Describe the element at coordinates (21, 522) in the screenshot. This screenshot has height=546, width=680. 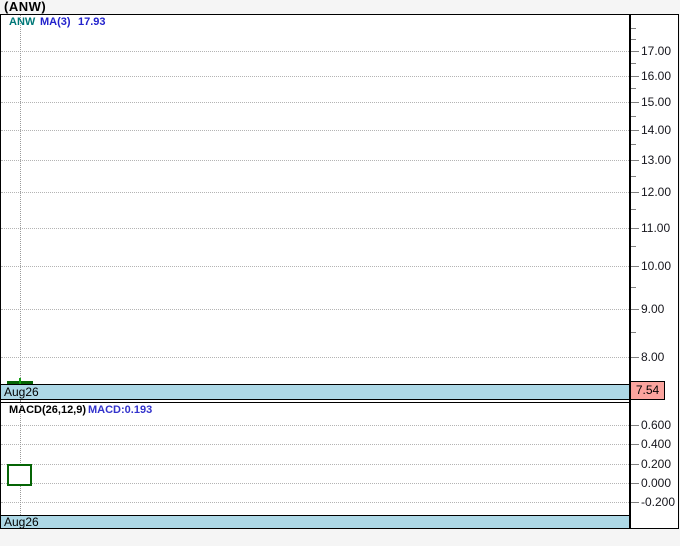
I see `date-band-macd-label: Aug26` at that location.